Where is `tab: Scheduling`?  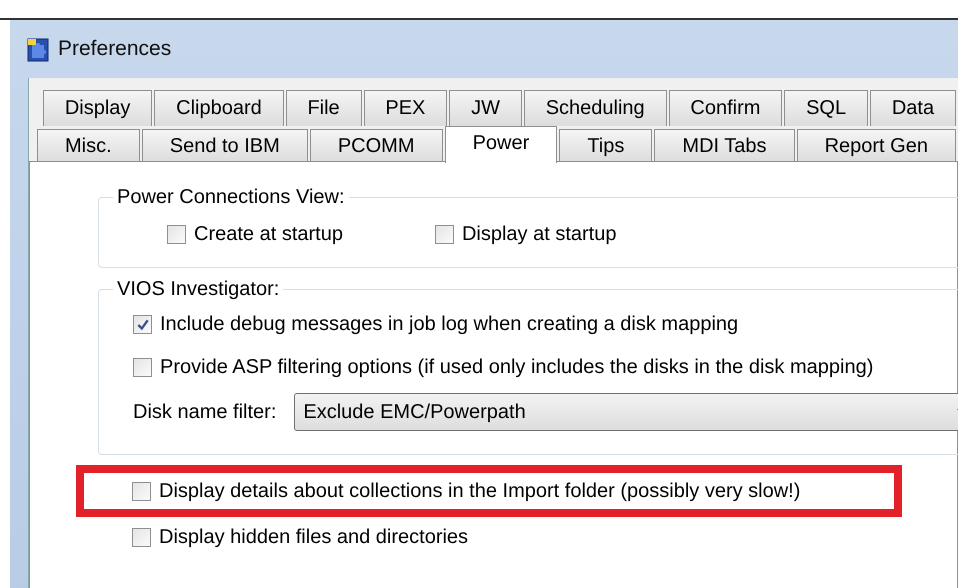 tab: Scheduling is located at coordinates (595, 108).